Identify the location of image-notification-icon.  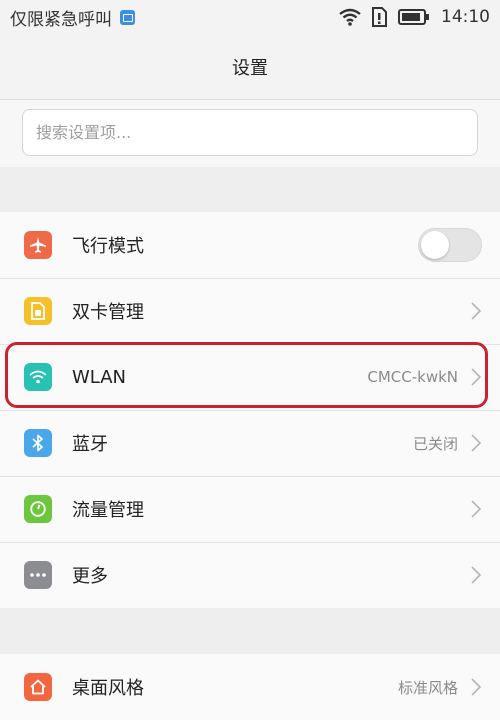
(127, 17).